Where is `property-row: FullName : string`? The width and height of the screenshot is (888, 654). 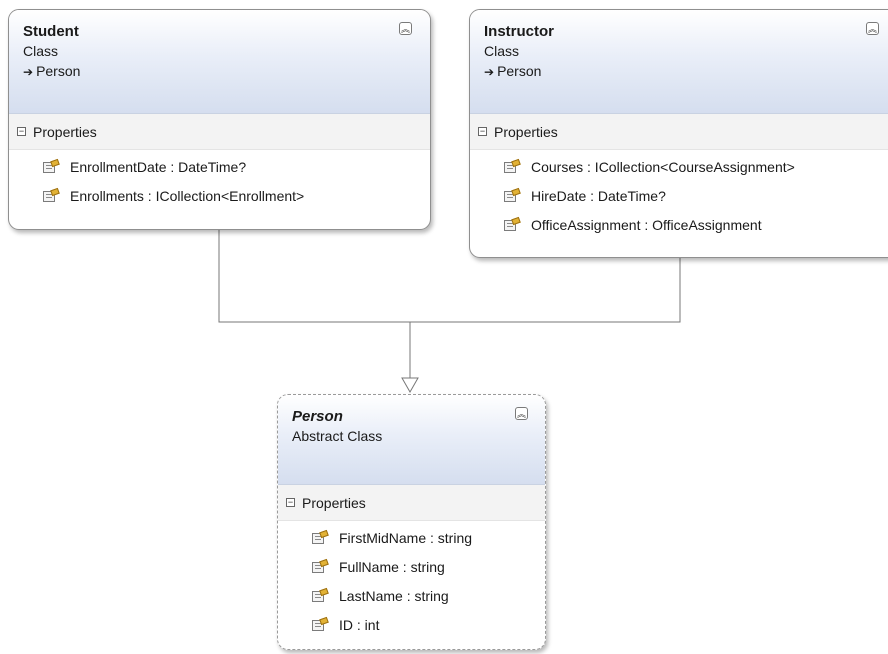 property-row: FullName : string is located at coordinates (411, 566).